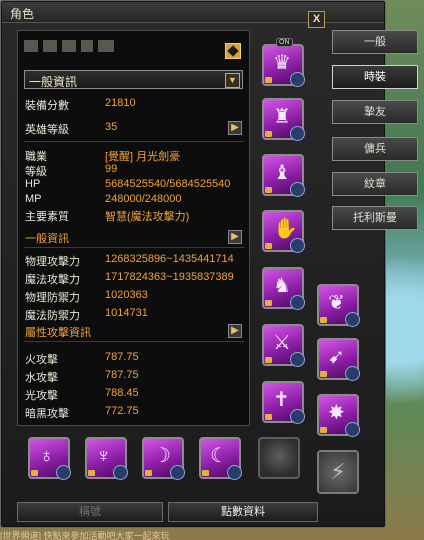  I want to click on costume-slot-empty, so click(279, 458).